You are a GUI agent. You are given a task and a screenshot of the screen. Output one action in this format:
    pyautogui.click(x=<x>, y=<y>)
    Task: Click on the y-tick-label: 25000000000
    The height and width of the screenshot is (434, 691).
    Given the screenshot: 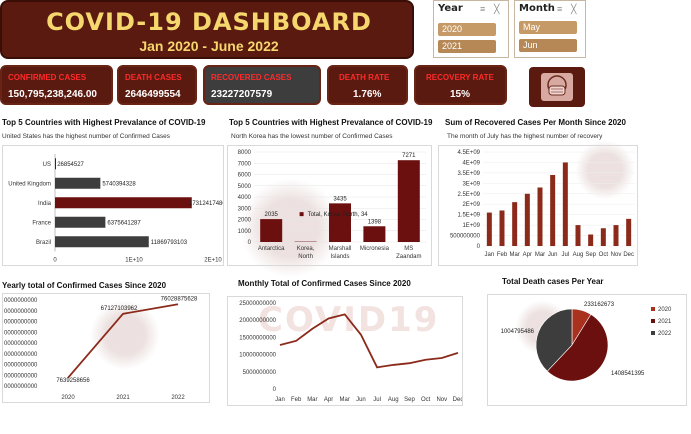 What is the action you would take?
    pyautogui.click(x=257, y=304)
    